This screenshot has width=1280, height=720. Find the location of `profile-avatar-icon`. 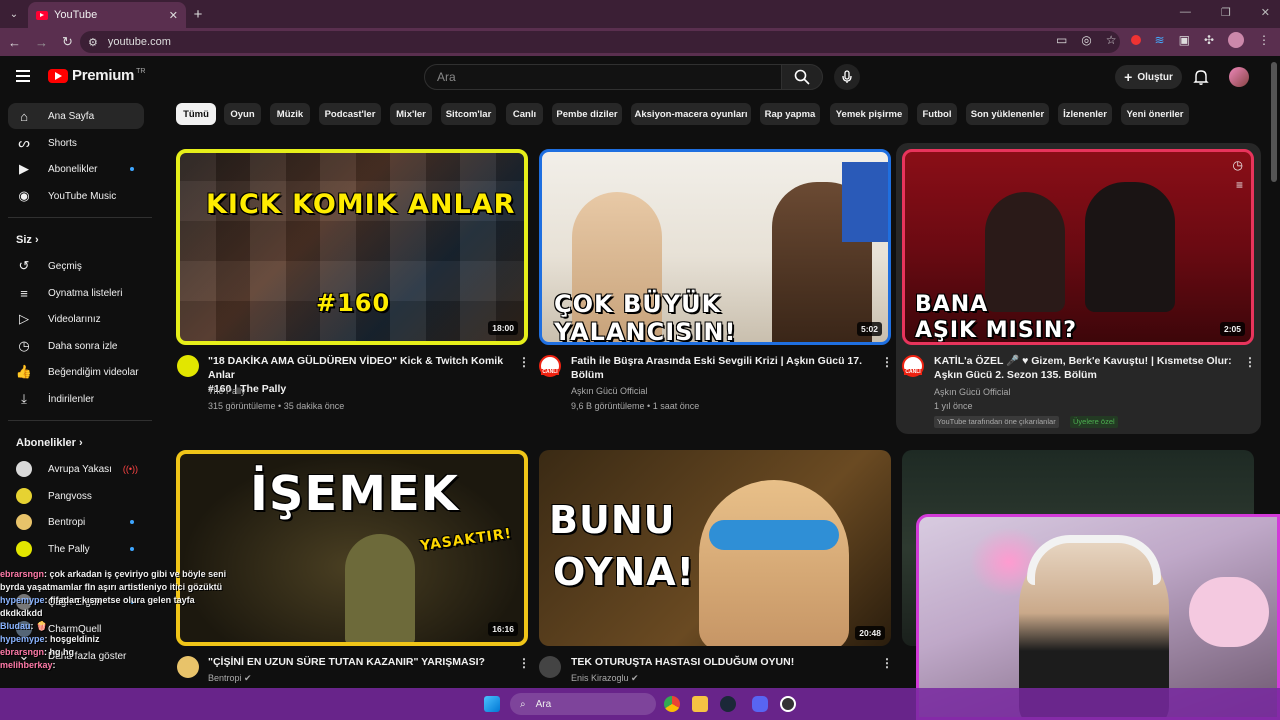

profile-avatar-icon is located at coordinates (1236, 40).